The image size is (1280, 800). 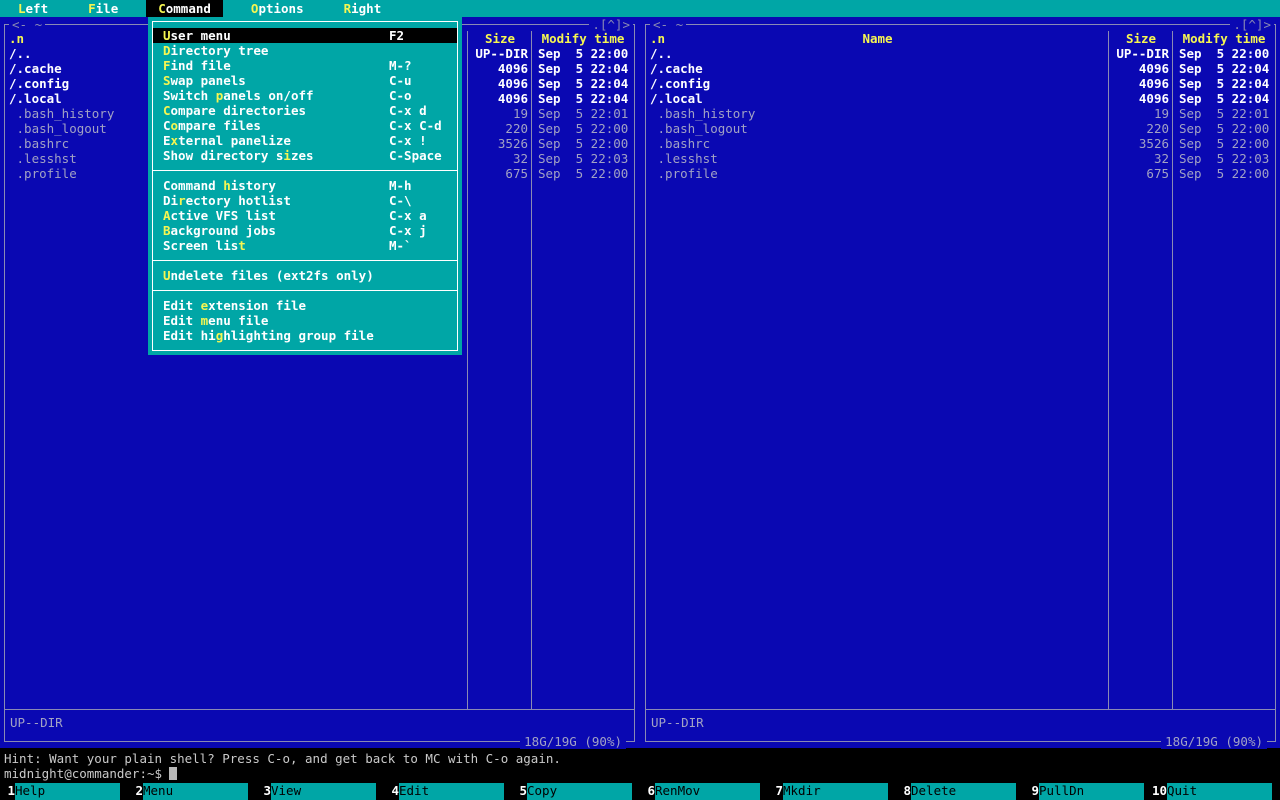 What do you see at coordinates (779, 790) in the screenshot?
I see `fkey-number: 7` at bounding box center [779, 790].